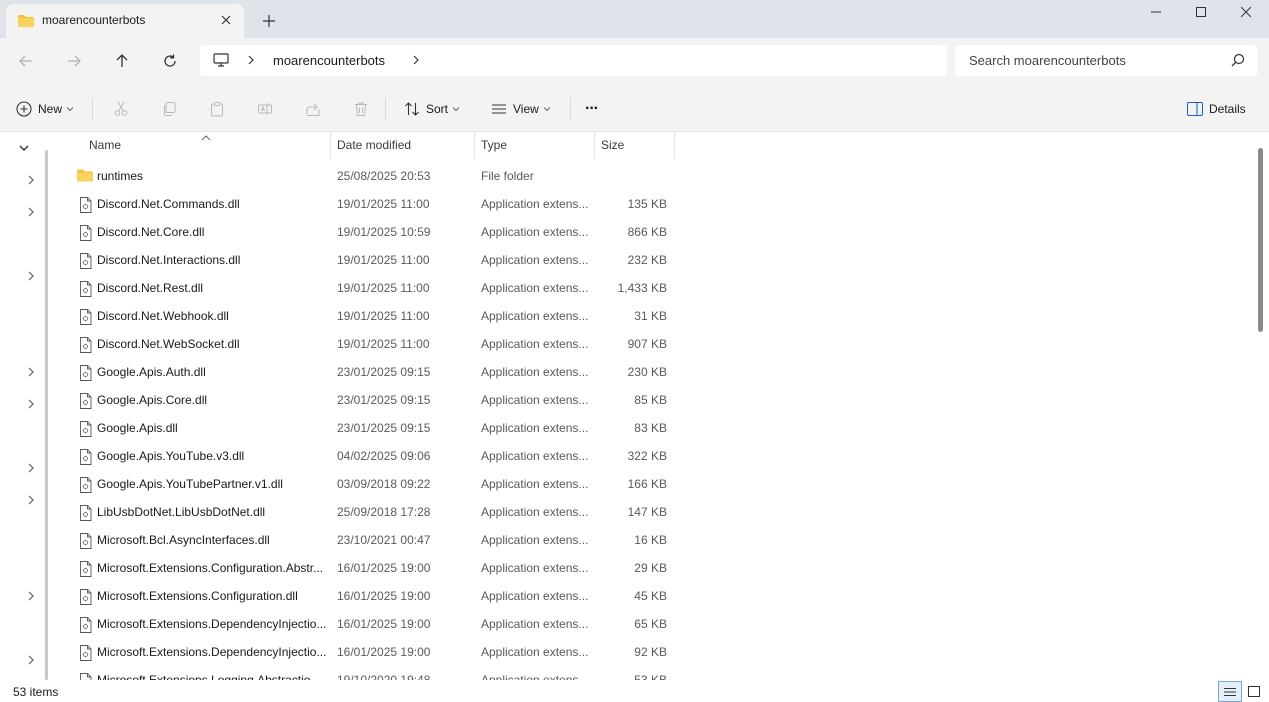 The width and height of the screenshot is (1269, 702). Describe the element at coordinates (121, 109) in the screenshot. I see `cut-button` at that location.